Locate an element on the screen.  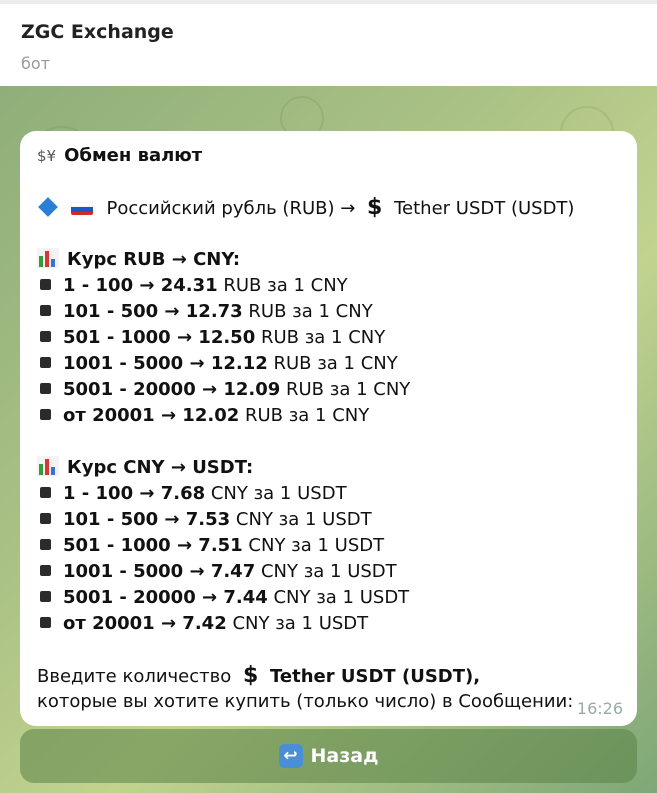
back-button-label: Назад is located at coordinates (344, 756).